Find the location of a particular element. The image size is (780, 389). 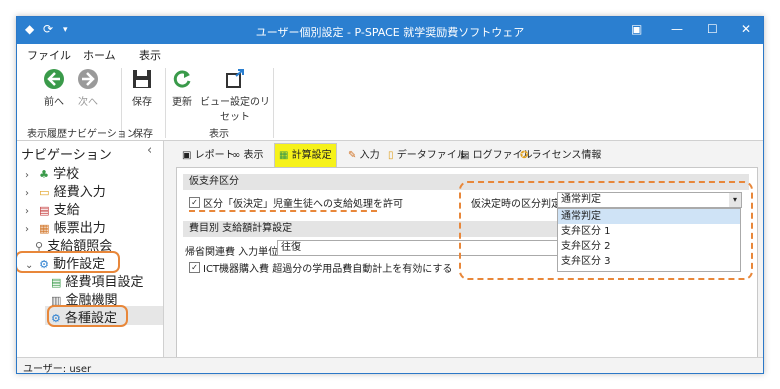

status-user: ユーザー: user is located at coordinates (57, 369).